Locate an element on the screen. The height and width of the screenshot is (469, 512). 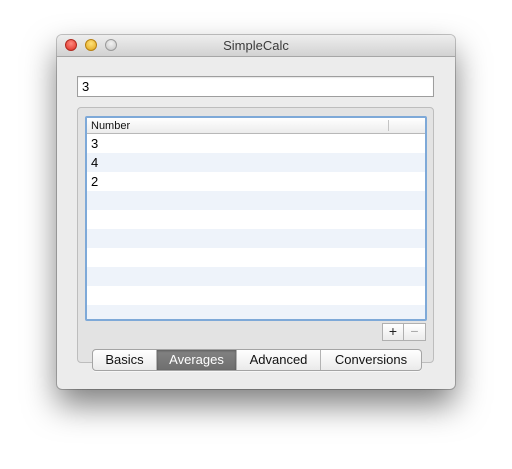
remove-button: − is located at coordinates (415, 332).